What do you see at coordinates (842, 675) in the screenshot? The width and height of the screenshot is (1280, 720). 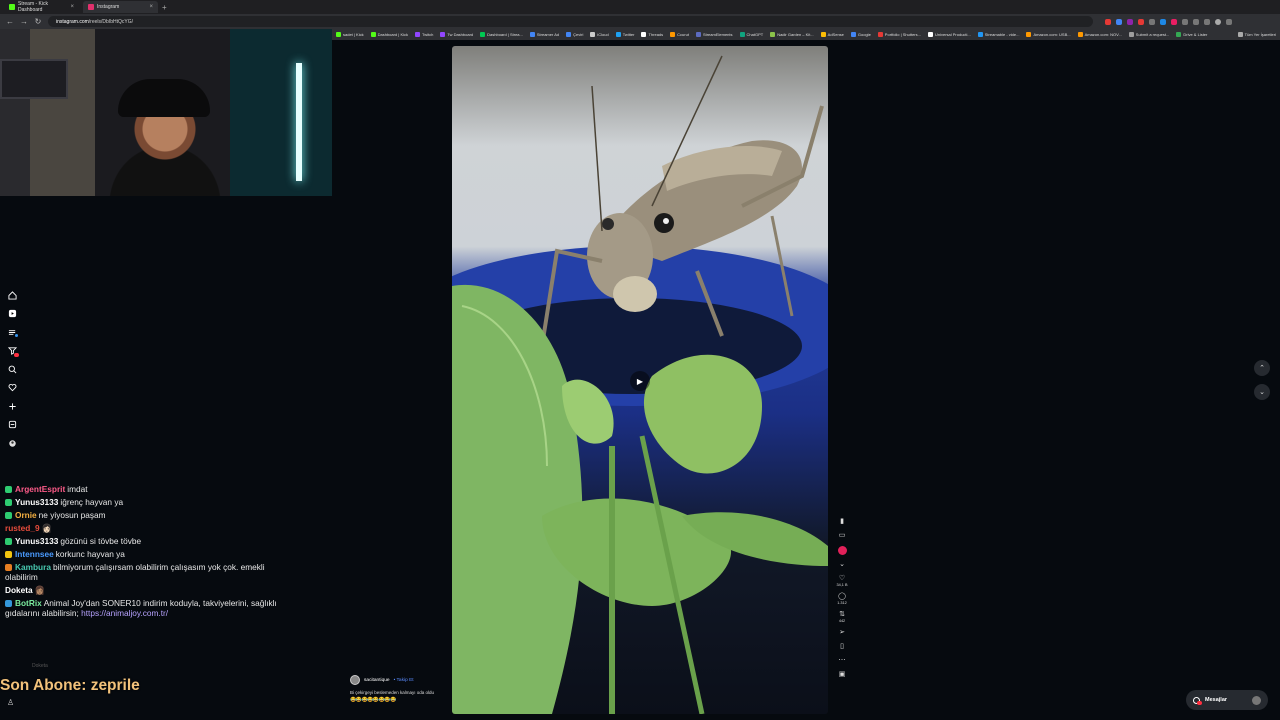 I see `audio-thumbnail: ▣` at bounding box center [842, 675].